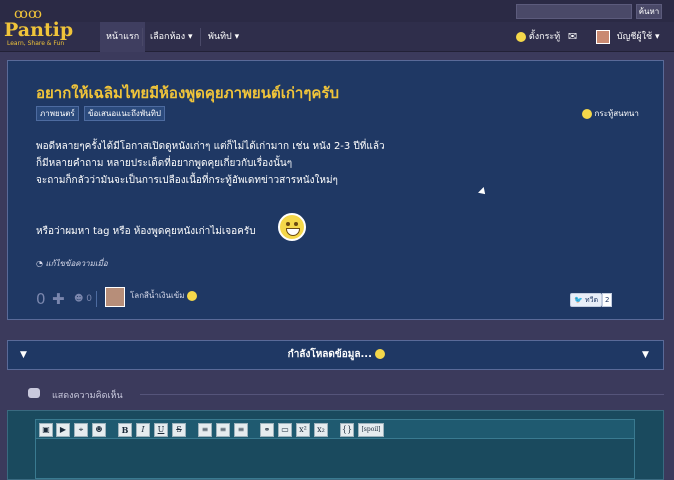 The image size is (674, 480). I want to click on account-menu: บัญชีผู้ใช้ ▾, so click(628, 37).